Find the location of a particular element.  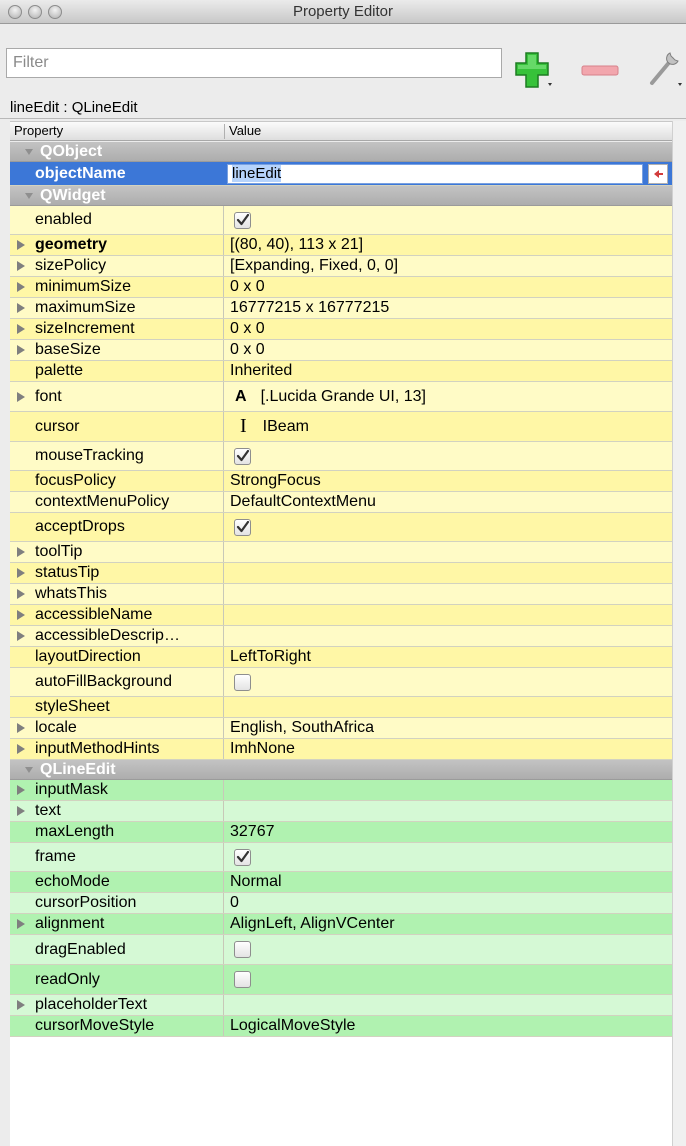

minus-icon is located at coordinates (600, 70).